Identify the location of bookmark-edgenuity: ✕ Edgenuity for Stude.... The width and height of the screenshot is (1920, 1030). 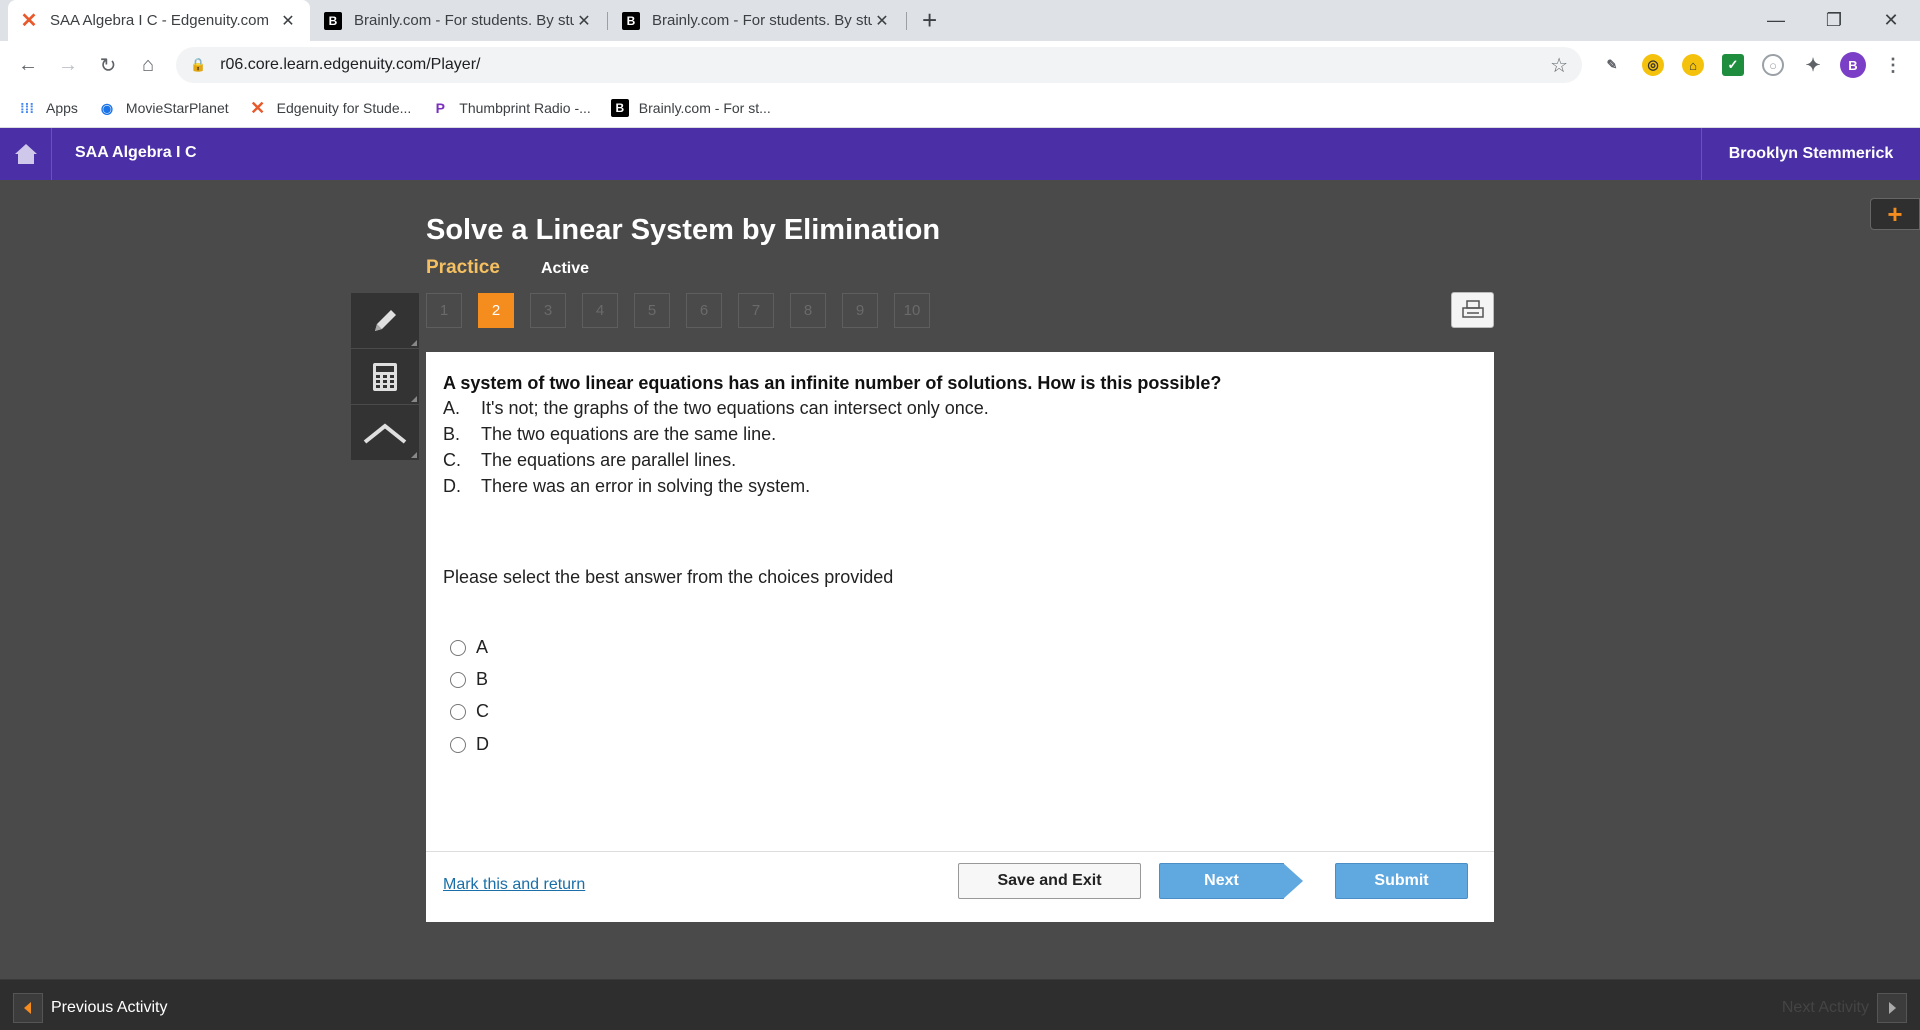
(330, 107).